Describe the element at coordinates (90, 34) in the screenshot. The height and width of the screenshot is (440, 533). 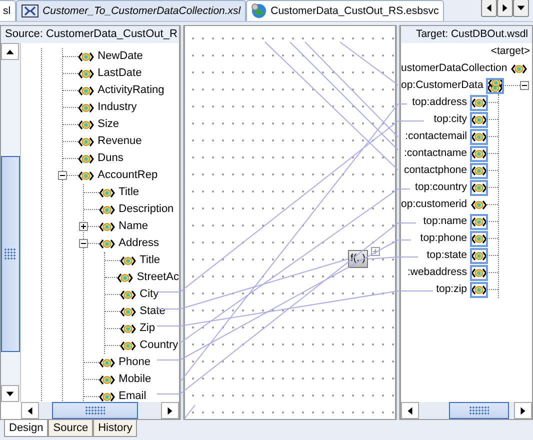
I see `panel-title: Source: CustomerData_CustOut_R` at that location.